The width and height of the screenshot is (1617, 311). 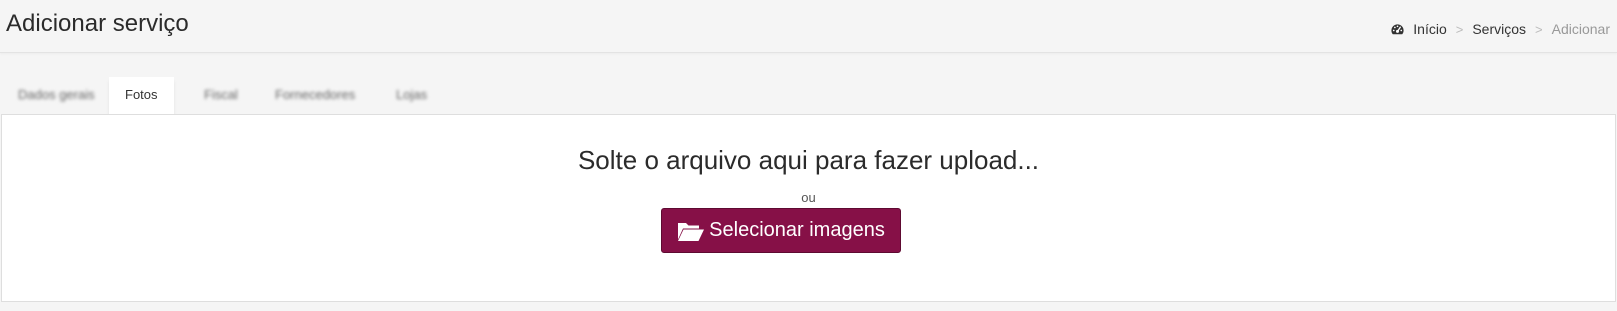 I want to click on folder-open-icon, so click(x=691, y=231).